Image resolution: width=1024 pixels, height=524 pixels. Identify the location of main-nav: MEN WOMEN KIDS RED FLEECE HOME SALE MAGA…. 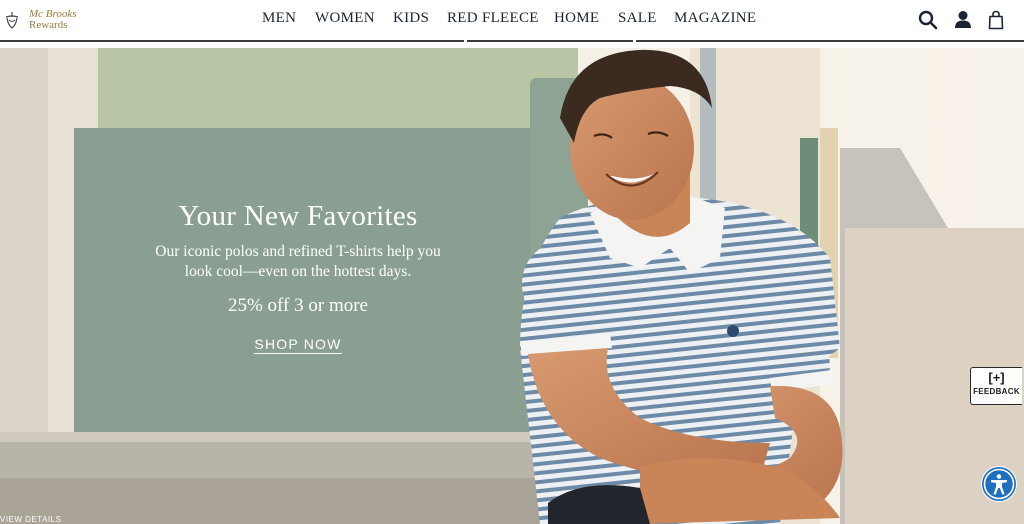
(512, 20).